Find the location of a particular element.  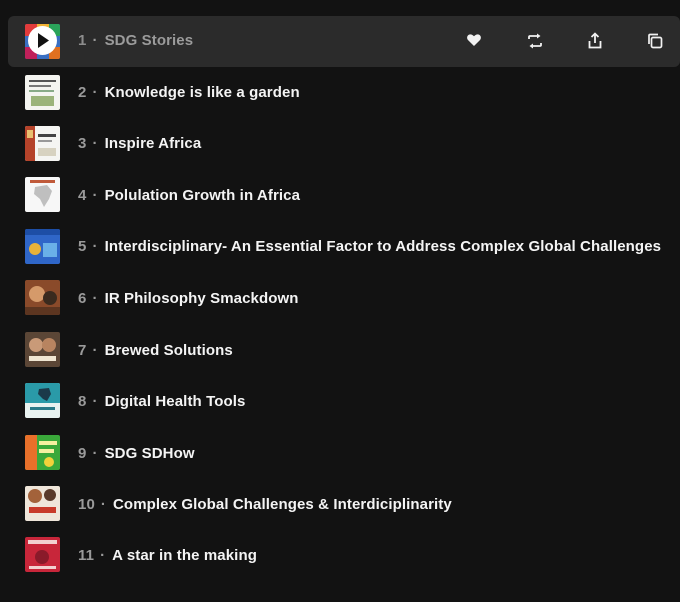

track-number: 6 is located at coordinates (82, 298).